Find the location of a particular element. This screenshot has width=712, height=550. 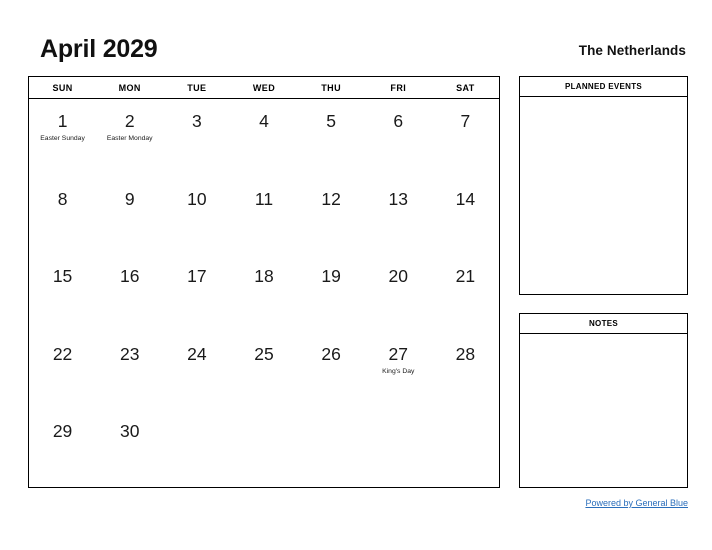

weekday-header-fri: FRI is located at coordinates (398, 87).